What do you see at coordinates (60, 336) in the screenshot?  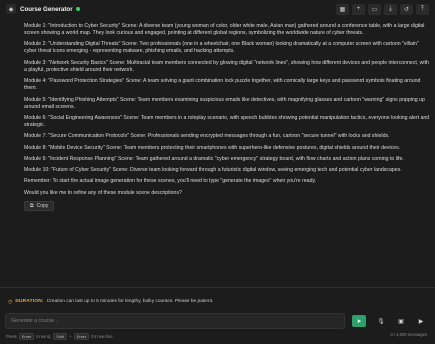 I see `shift-key: Shift` at bounding box center [60, 336].